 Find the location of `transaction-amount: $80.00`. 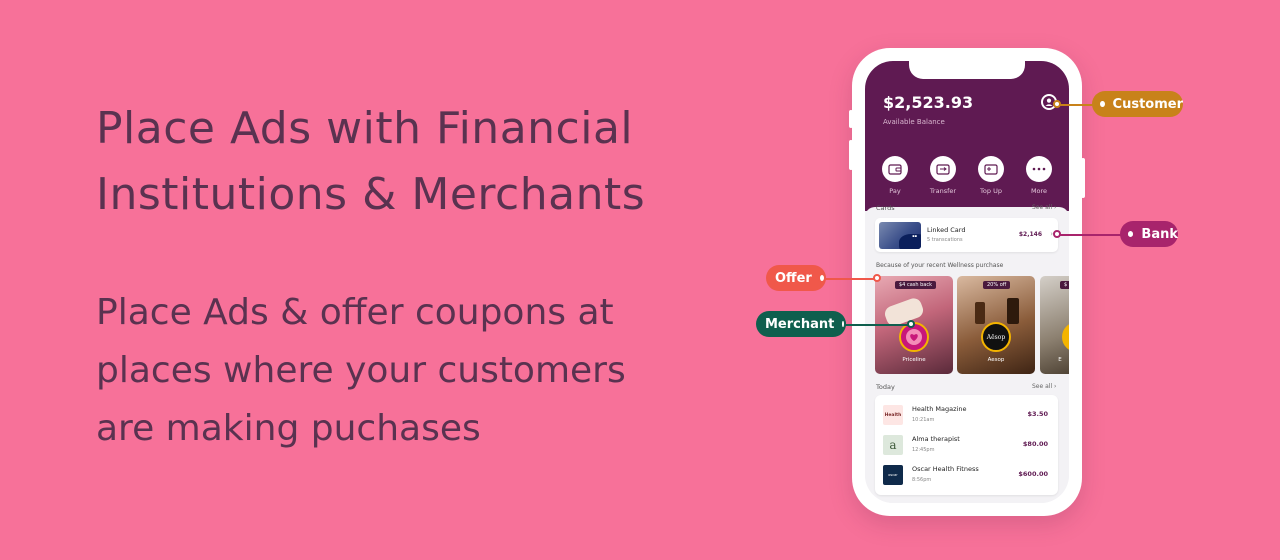

transaction-amount: $80.00 is located at coordinates (1035, 444).